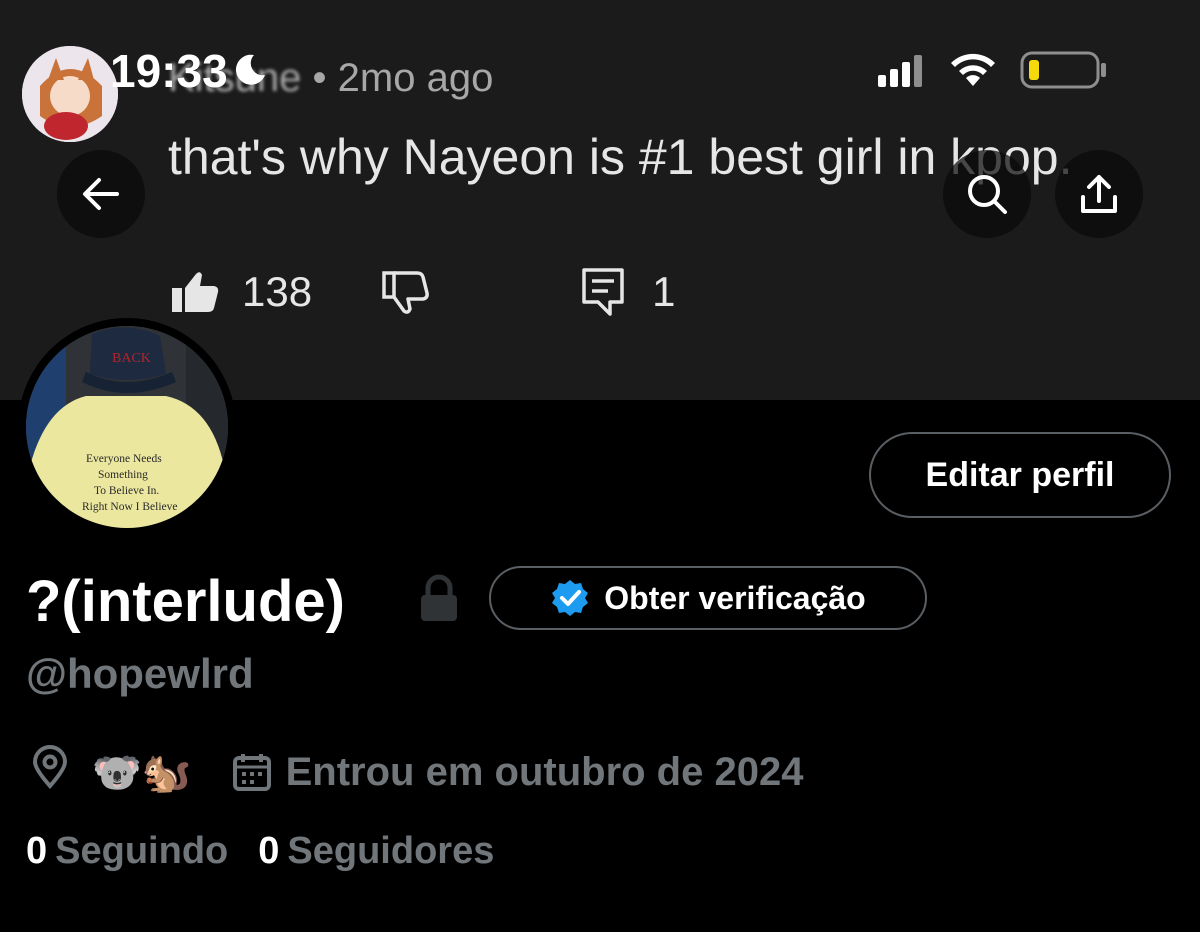  I want to click on back-arrow-icon, so click(101, 194).